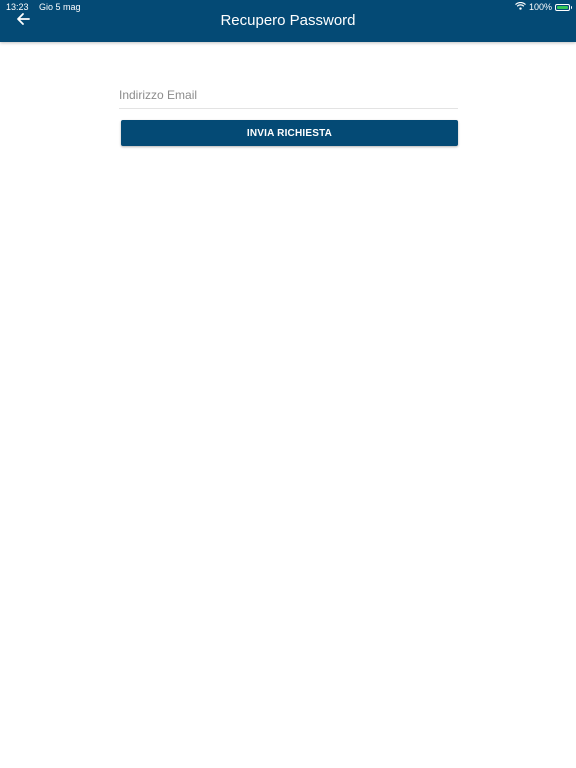 The height and width of the screenshot is (768, 576). I want to click on battery-level-fill, so click(562, 7).